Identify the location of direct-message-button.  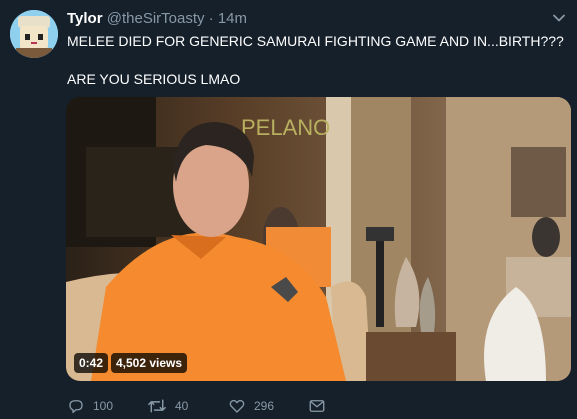
(317, 406).